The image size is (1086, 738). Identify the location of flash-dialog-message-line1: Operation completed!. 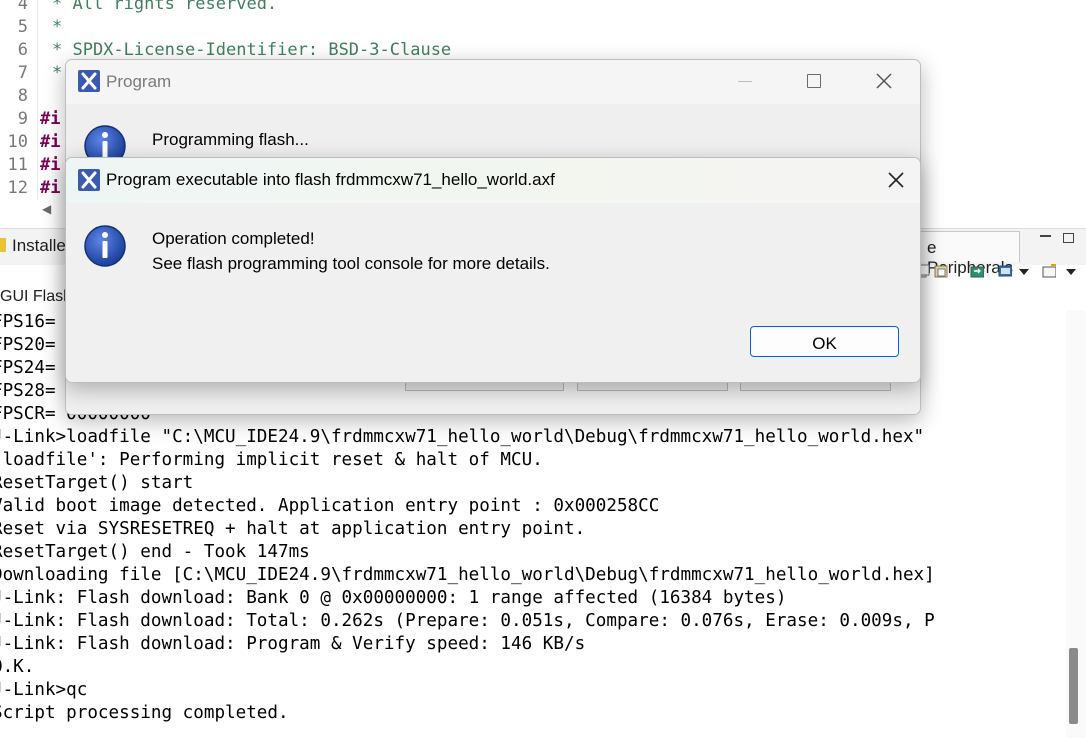
(233, 238).